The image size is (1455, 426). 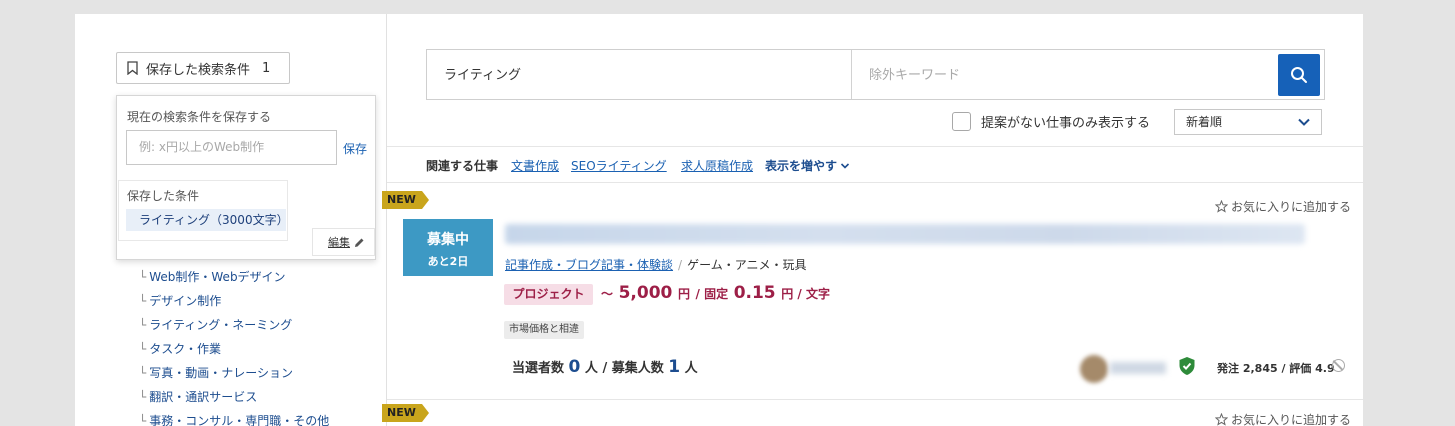 What do you see at coordinates (637, 368) in the screenshot?
I see `recruit-label: 募集人数` at bounding box center [637, 368].